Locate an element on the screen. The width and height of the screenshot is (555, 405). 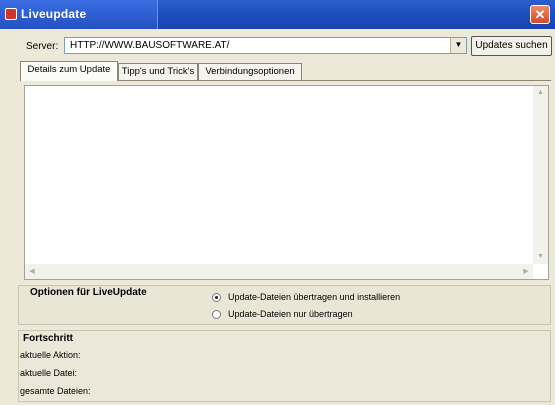
tab-details: Details zum Update is located at coordinates (69, 71).